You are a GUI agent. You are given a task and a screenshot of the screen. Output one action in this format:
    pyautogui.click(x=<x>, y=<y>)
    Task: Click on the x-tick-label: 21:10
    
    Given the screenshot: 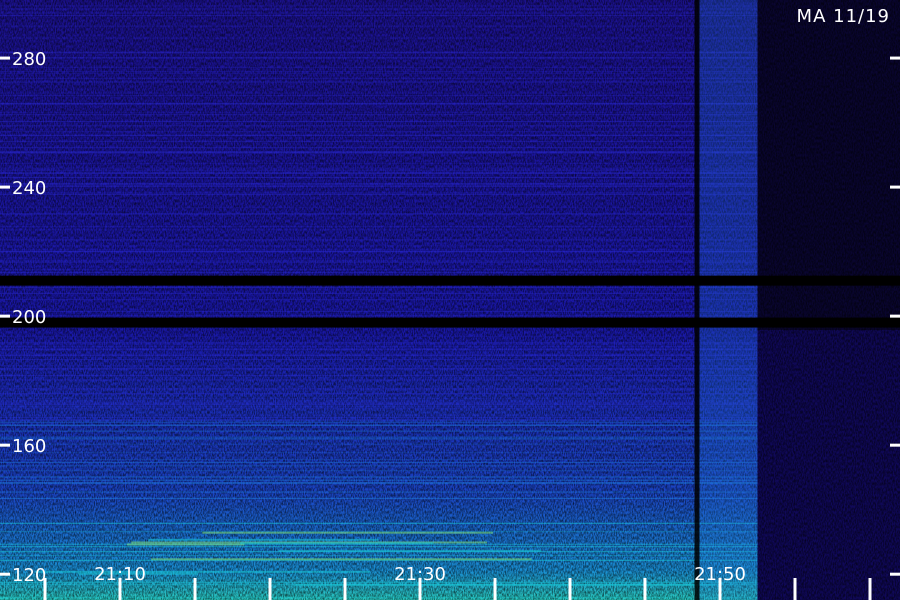 What is the action you would take?
    pyautogui.click(x=120, y=574)
    